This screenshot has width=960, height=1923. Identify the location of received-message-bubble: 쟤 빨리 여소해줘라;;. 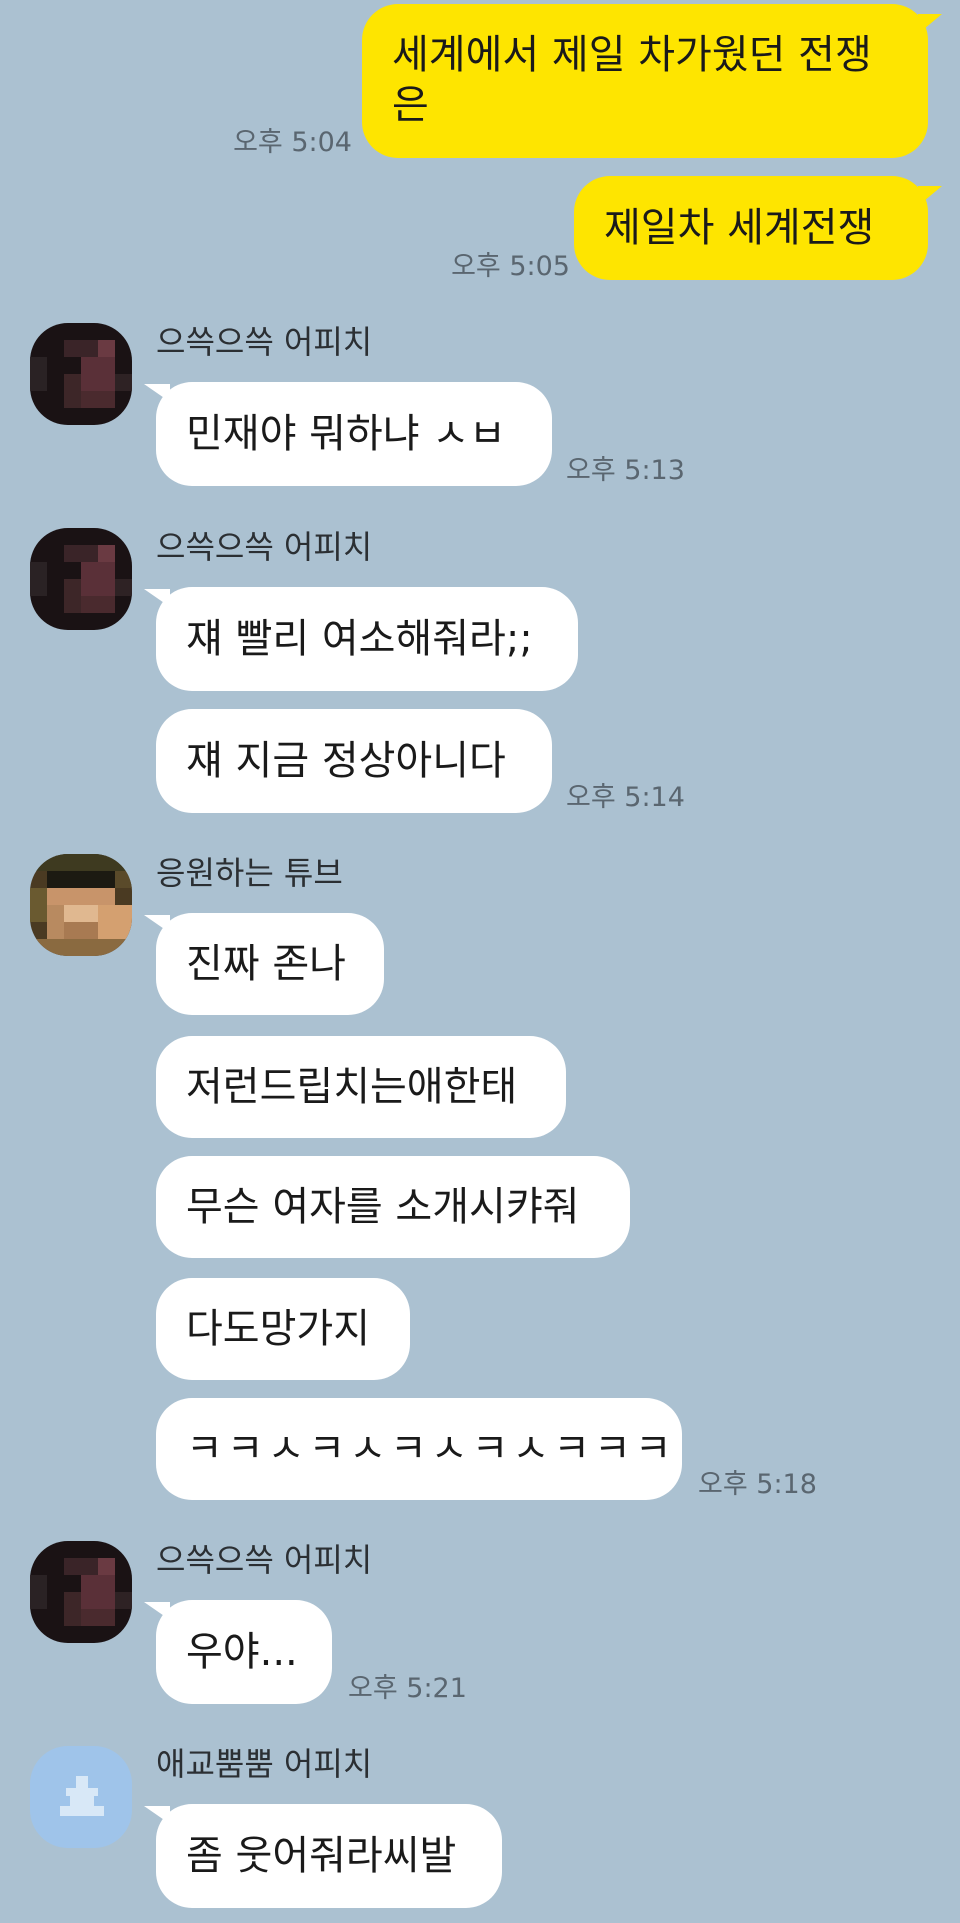
(367, 639).